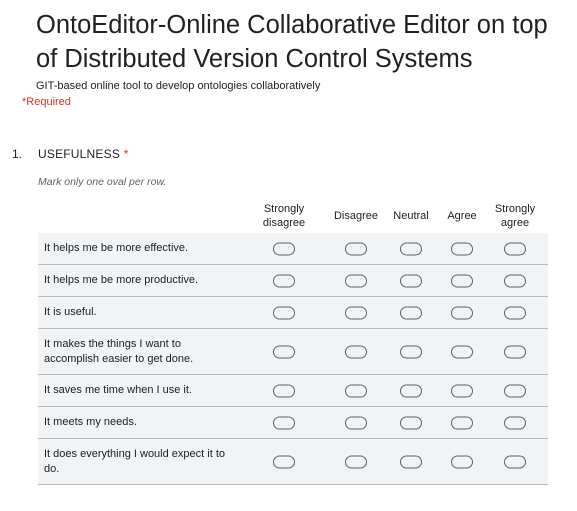  Describe the element at coordinates (126, 154) in the screenshot. I see `required-asterisk: *` at that location.